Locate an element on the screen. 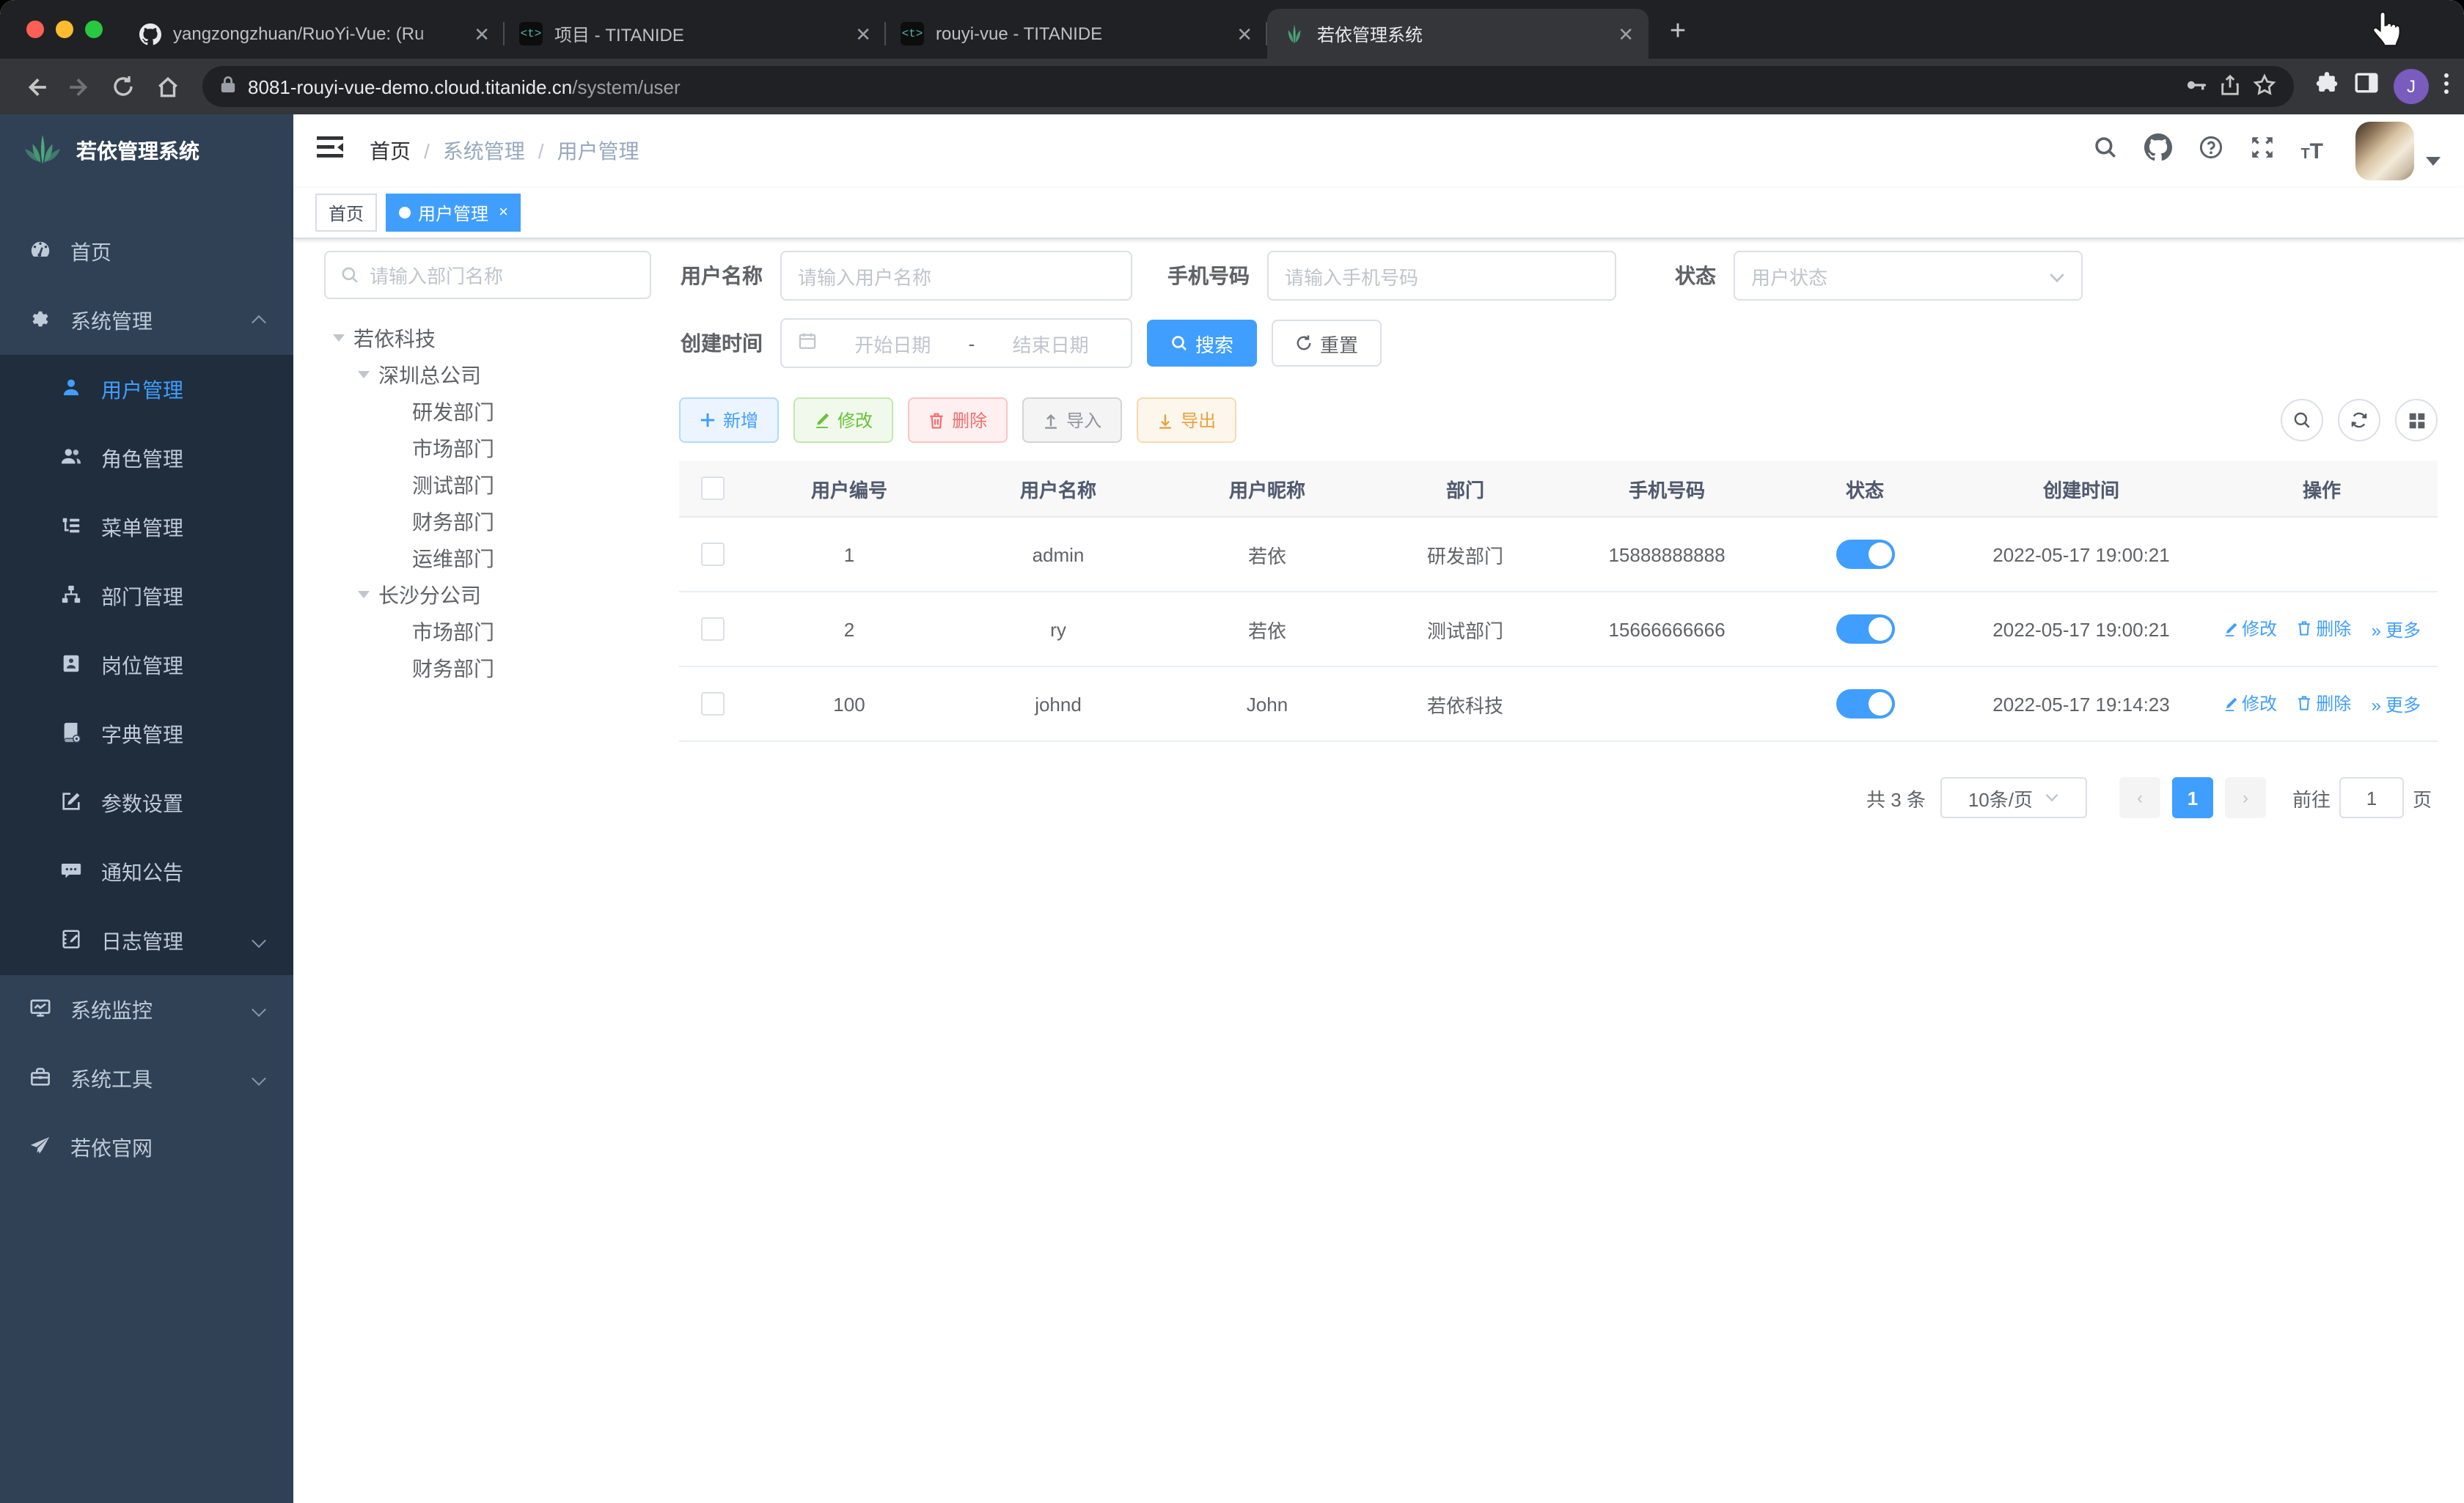  sidebar-item-config-settings: 参数设置 is located at coordinates (146, 803).